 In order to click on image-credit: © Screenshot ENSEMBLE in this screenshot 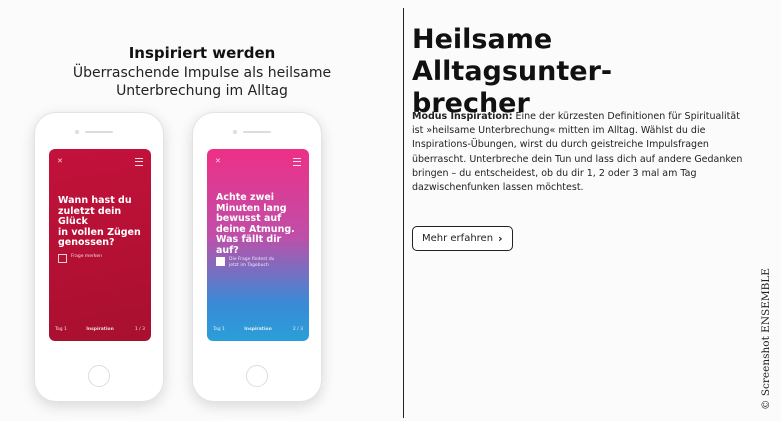, I will do `click(766, 339)`.